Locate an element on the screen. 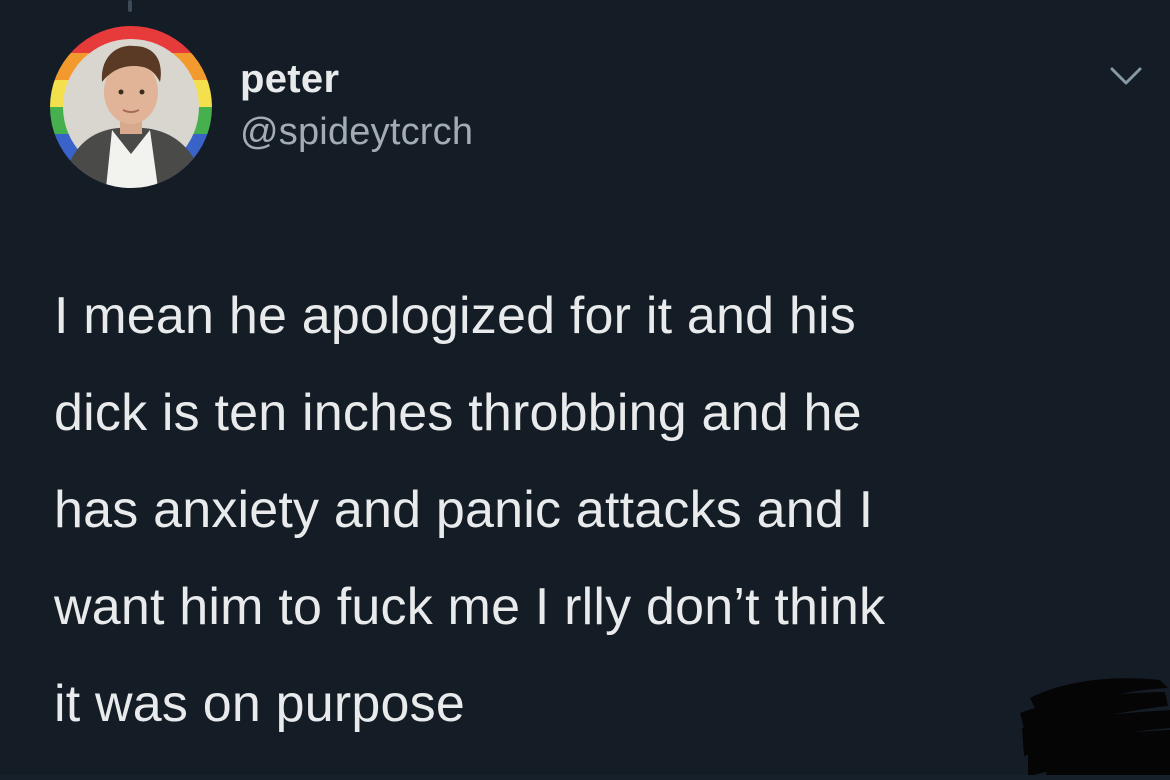 The width and height of the screenshot is (1170, 780). redaction-scribble is located at coordinates (1090, 716).